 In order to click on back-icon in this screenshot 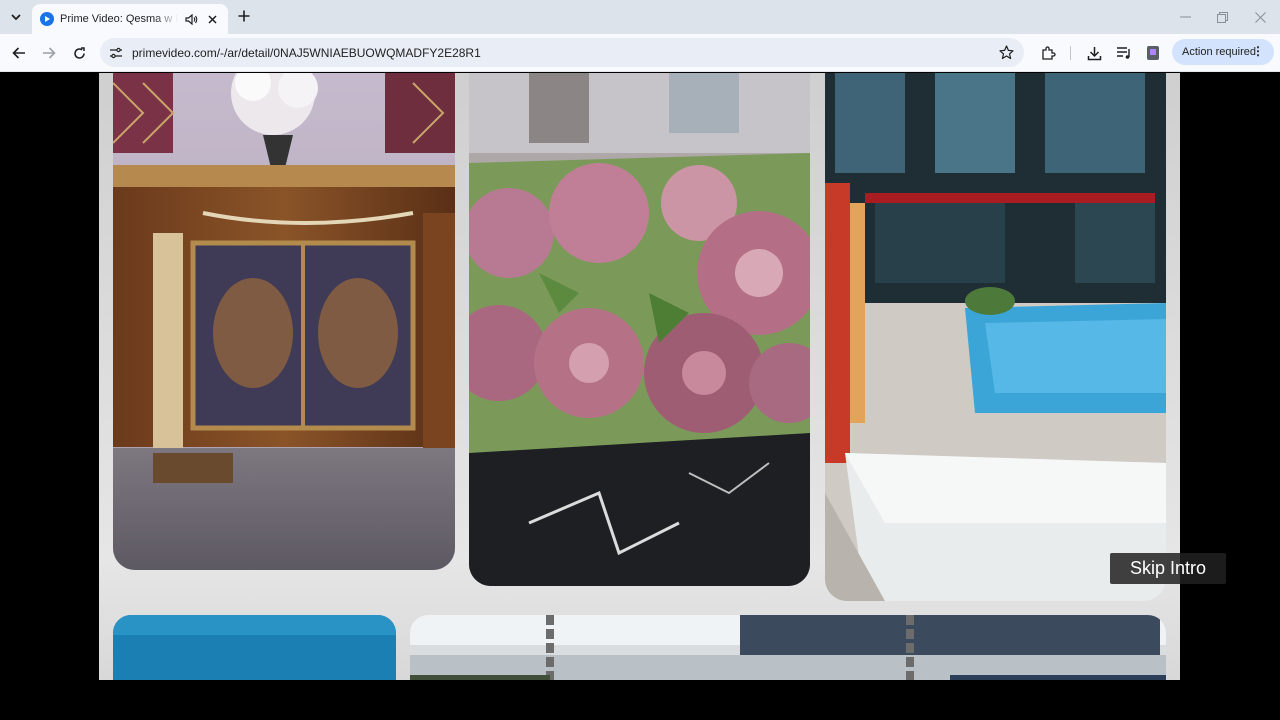, I will do `click(19, 53)`.